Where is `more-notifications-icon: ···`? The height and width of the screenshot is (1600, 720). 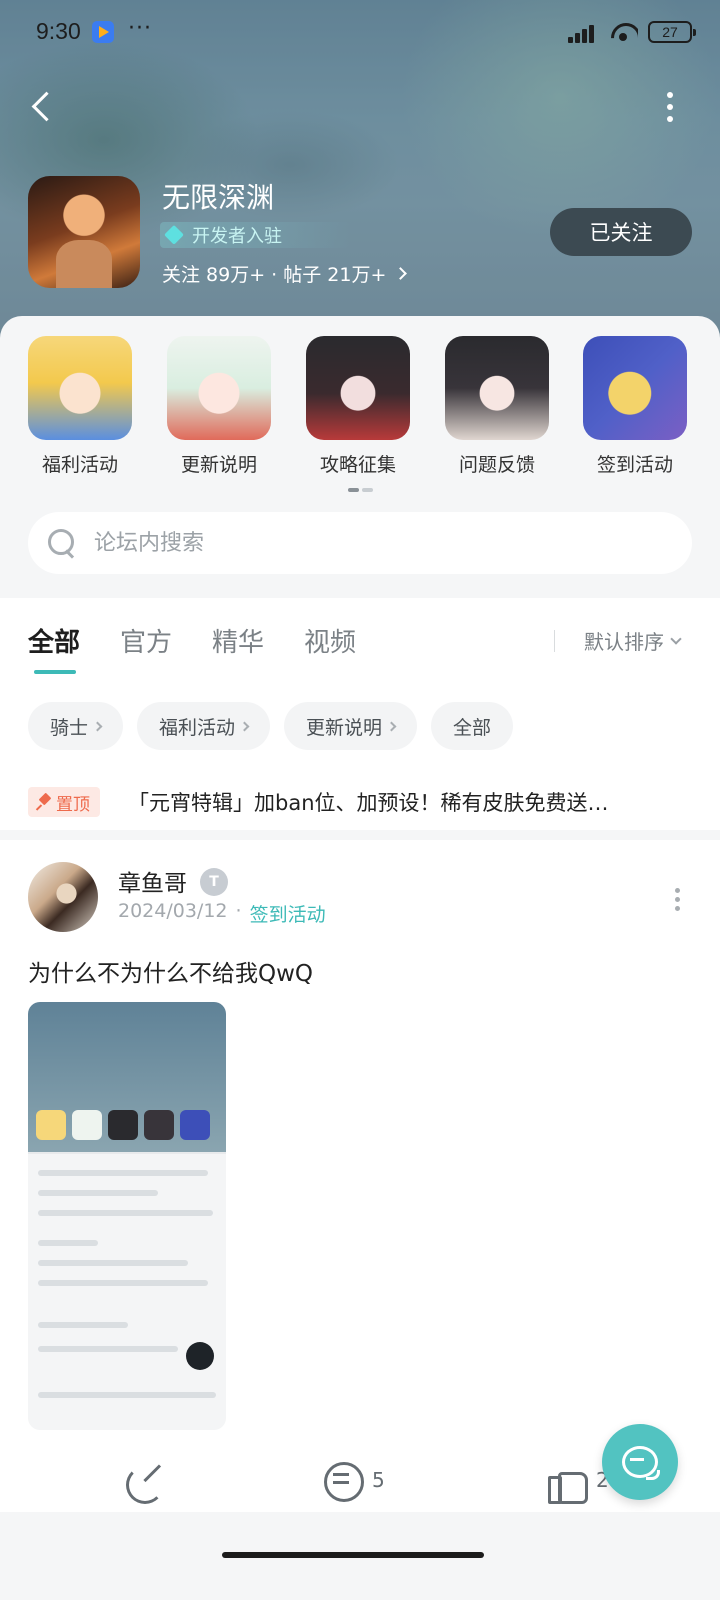 more-notifications-icon: ··· is located at coordinates (140, 28).